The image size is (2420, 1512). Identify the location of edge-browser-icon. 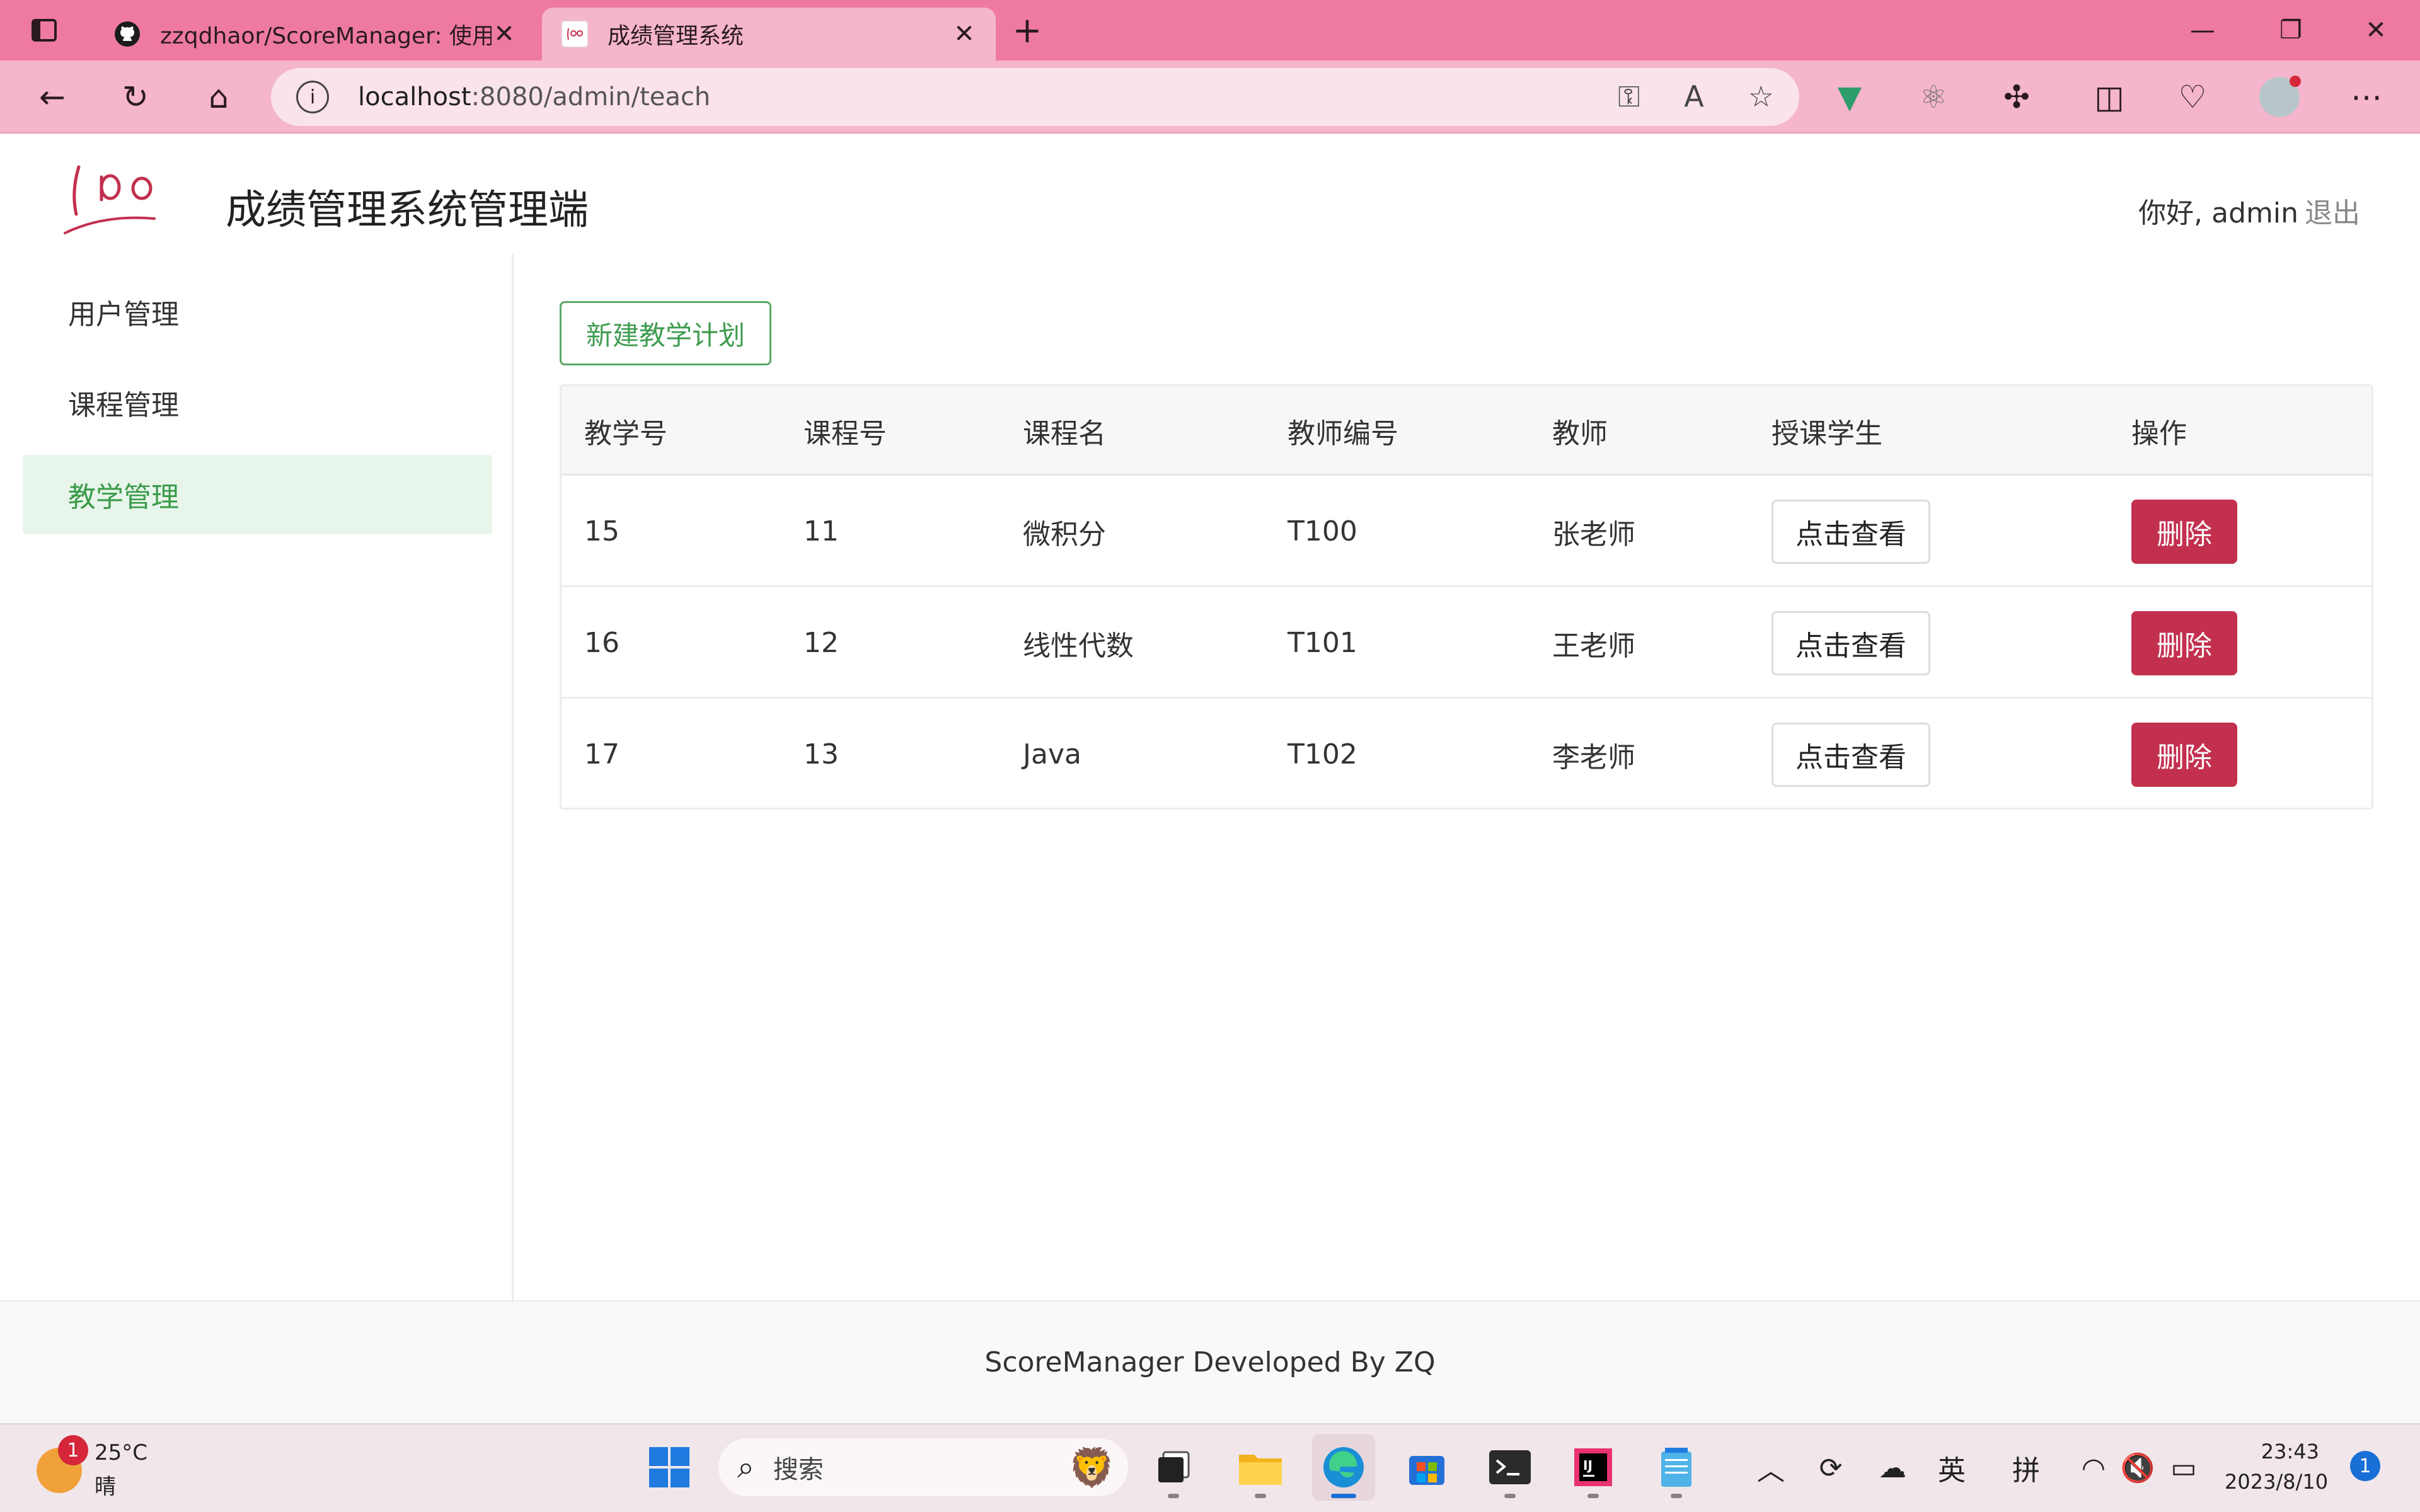
(1343, 1467).